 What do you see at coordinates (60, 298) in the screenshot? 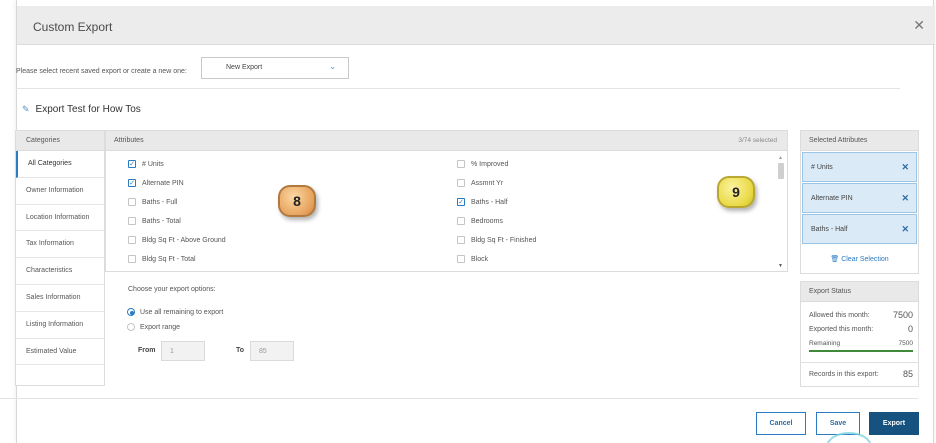
I see `category-sales: Sales Information` at bounding box center [60, 298].